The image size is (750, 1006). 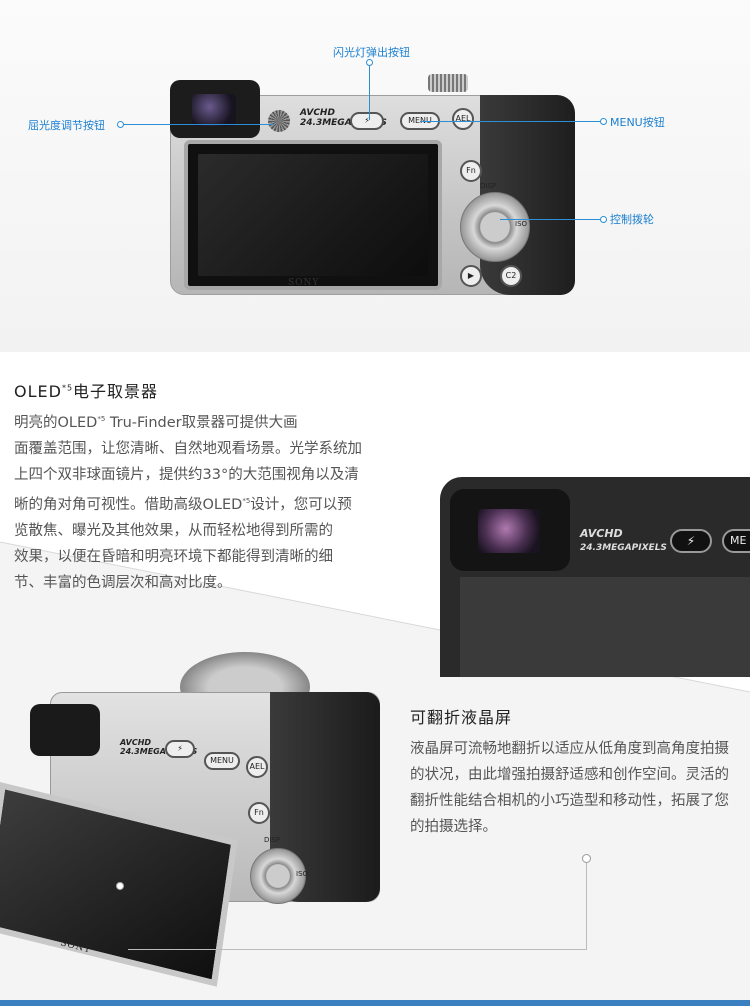 I want to click on menu-button-partial: ME, so click(x=736, y=541).